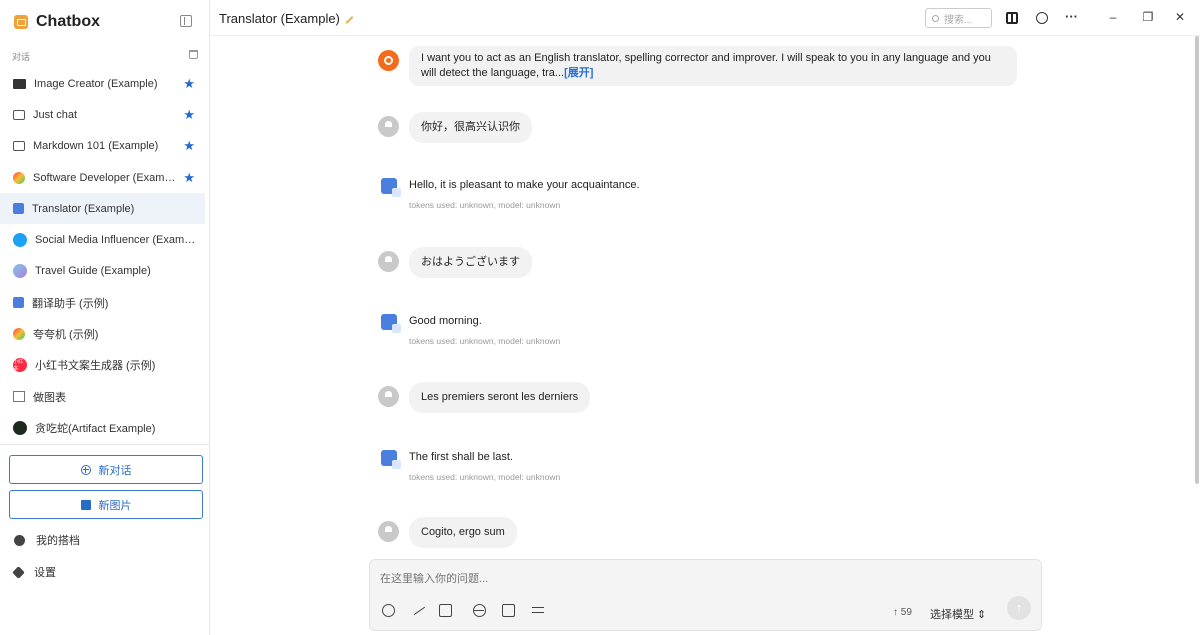 This screenshot has height=635, width=1200. I want to click on close-button: ✕, so click(1180, 17).